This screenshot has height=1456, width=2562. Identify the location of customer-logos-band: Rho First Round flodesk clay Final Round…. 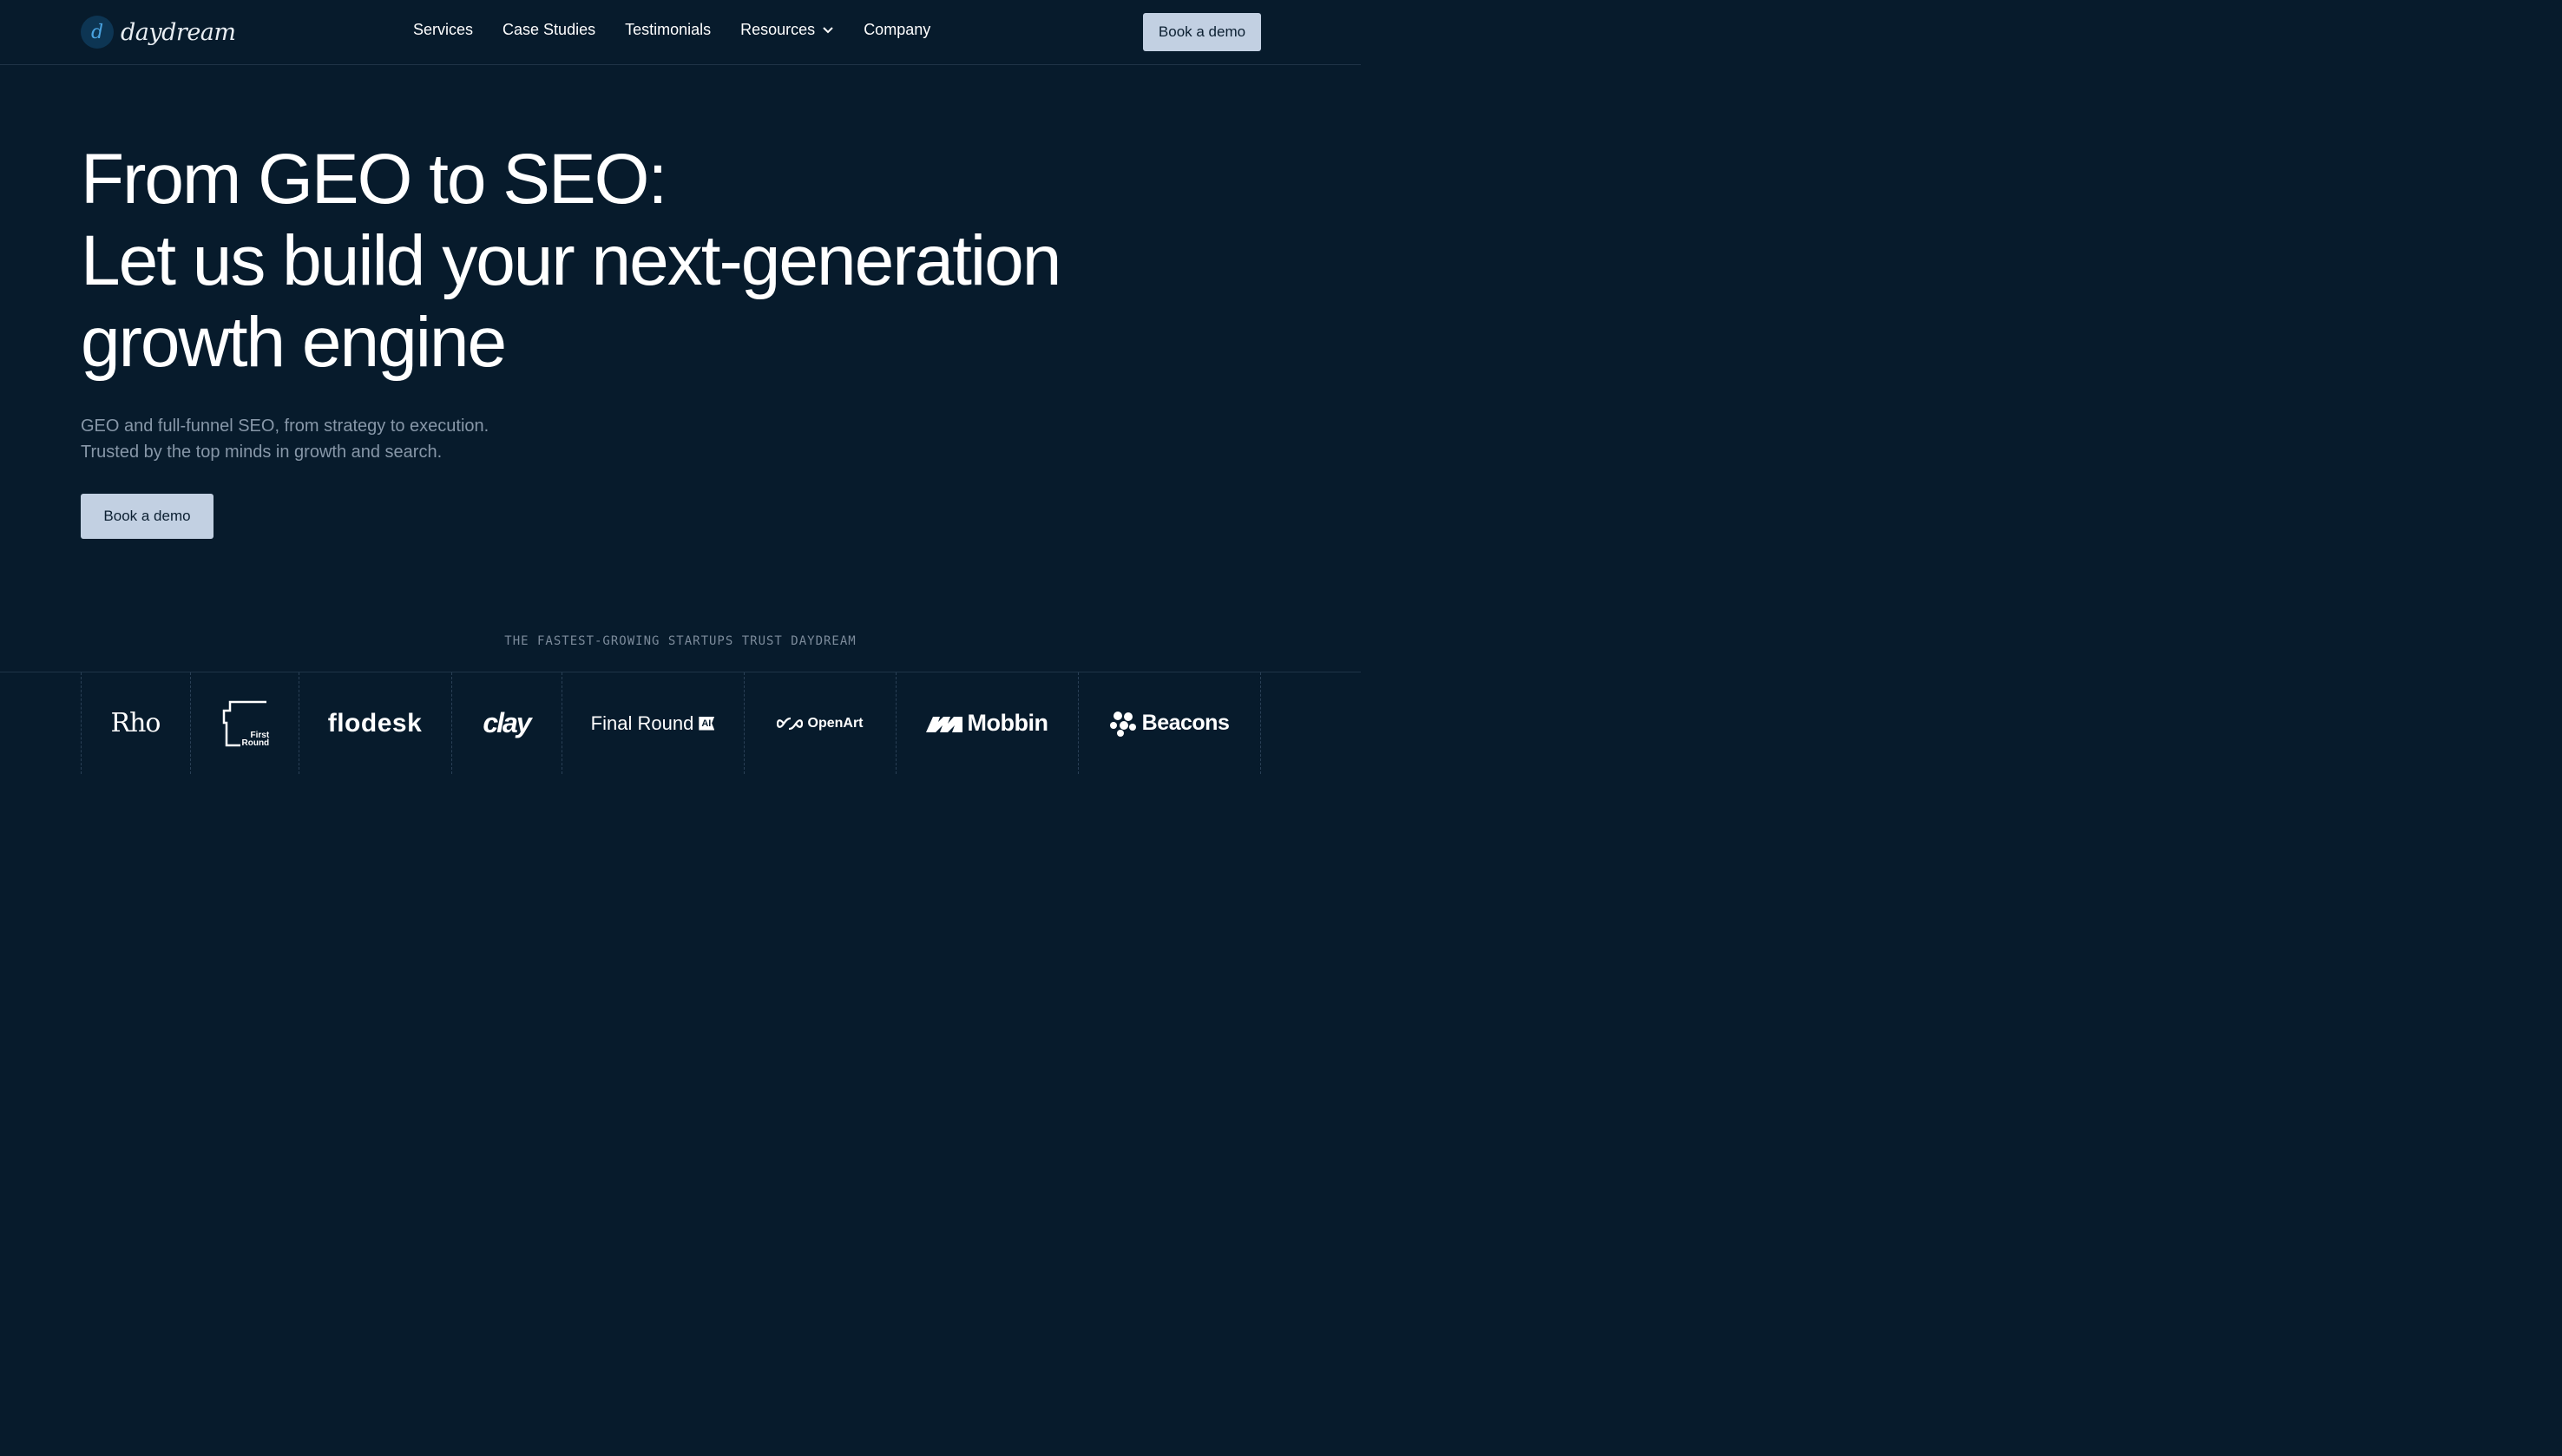
(680, 723).